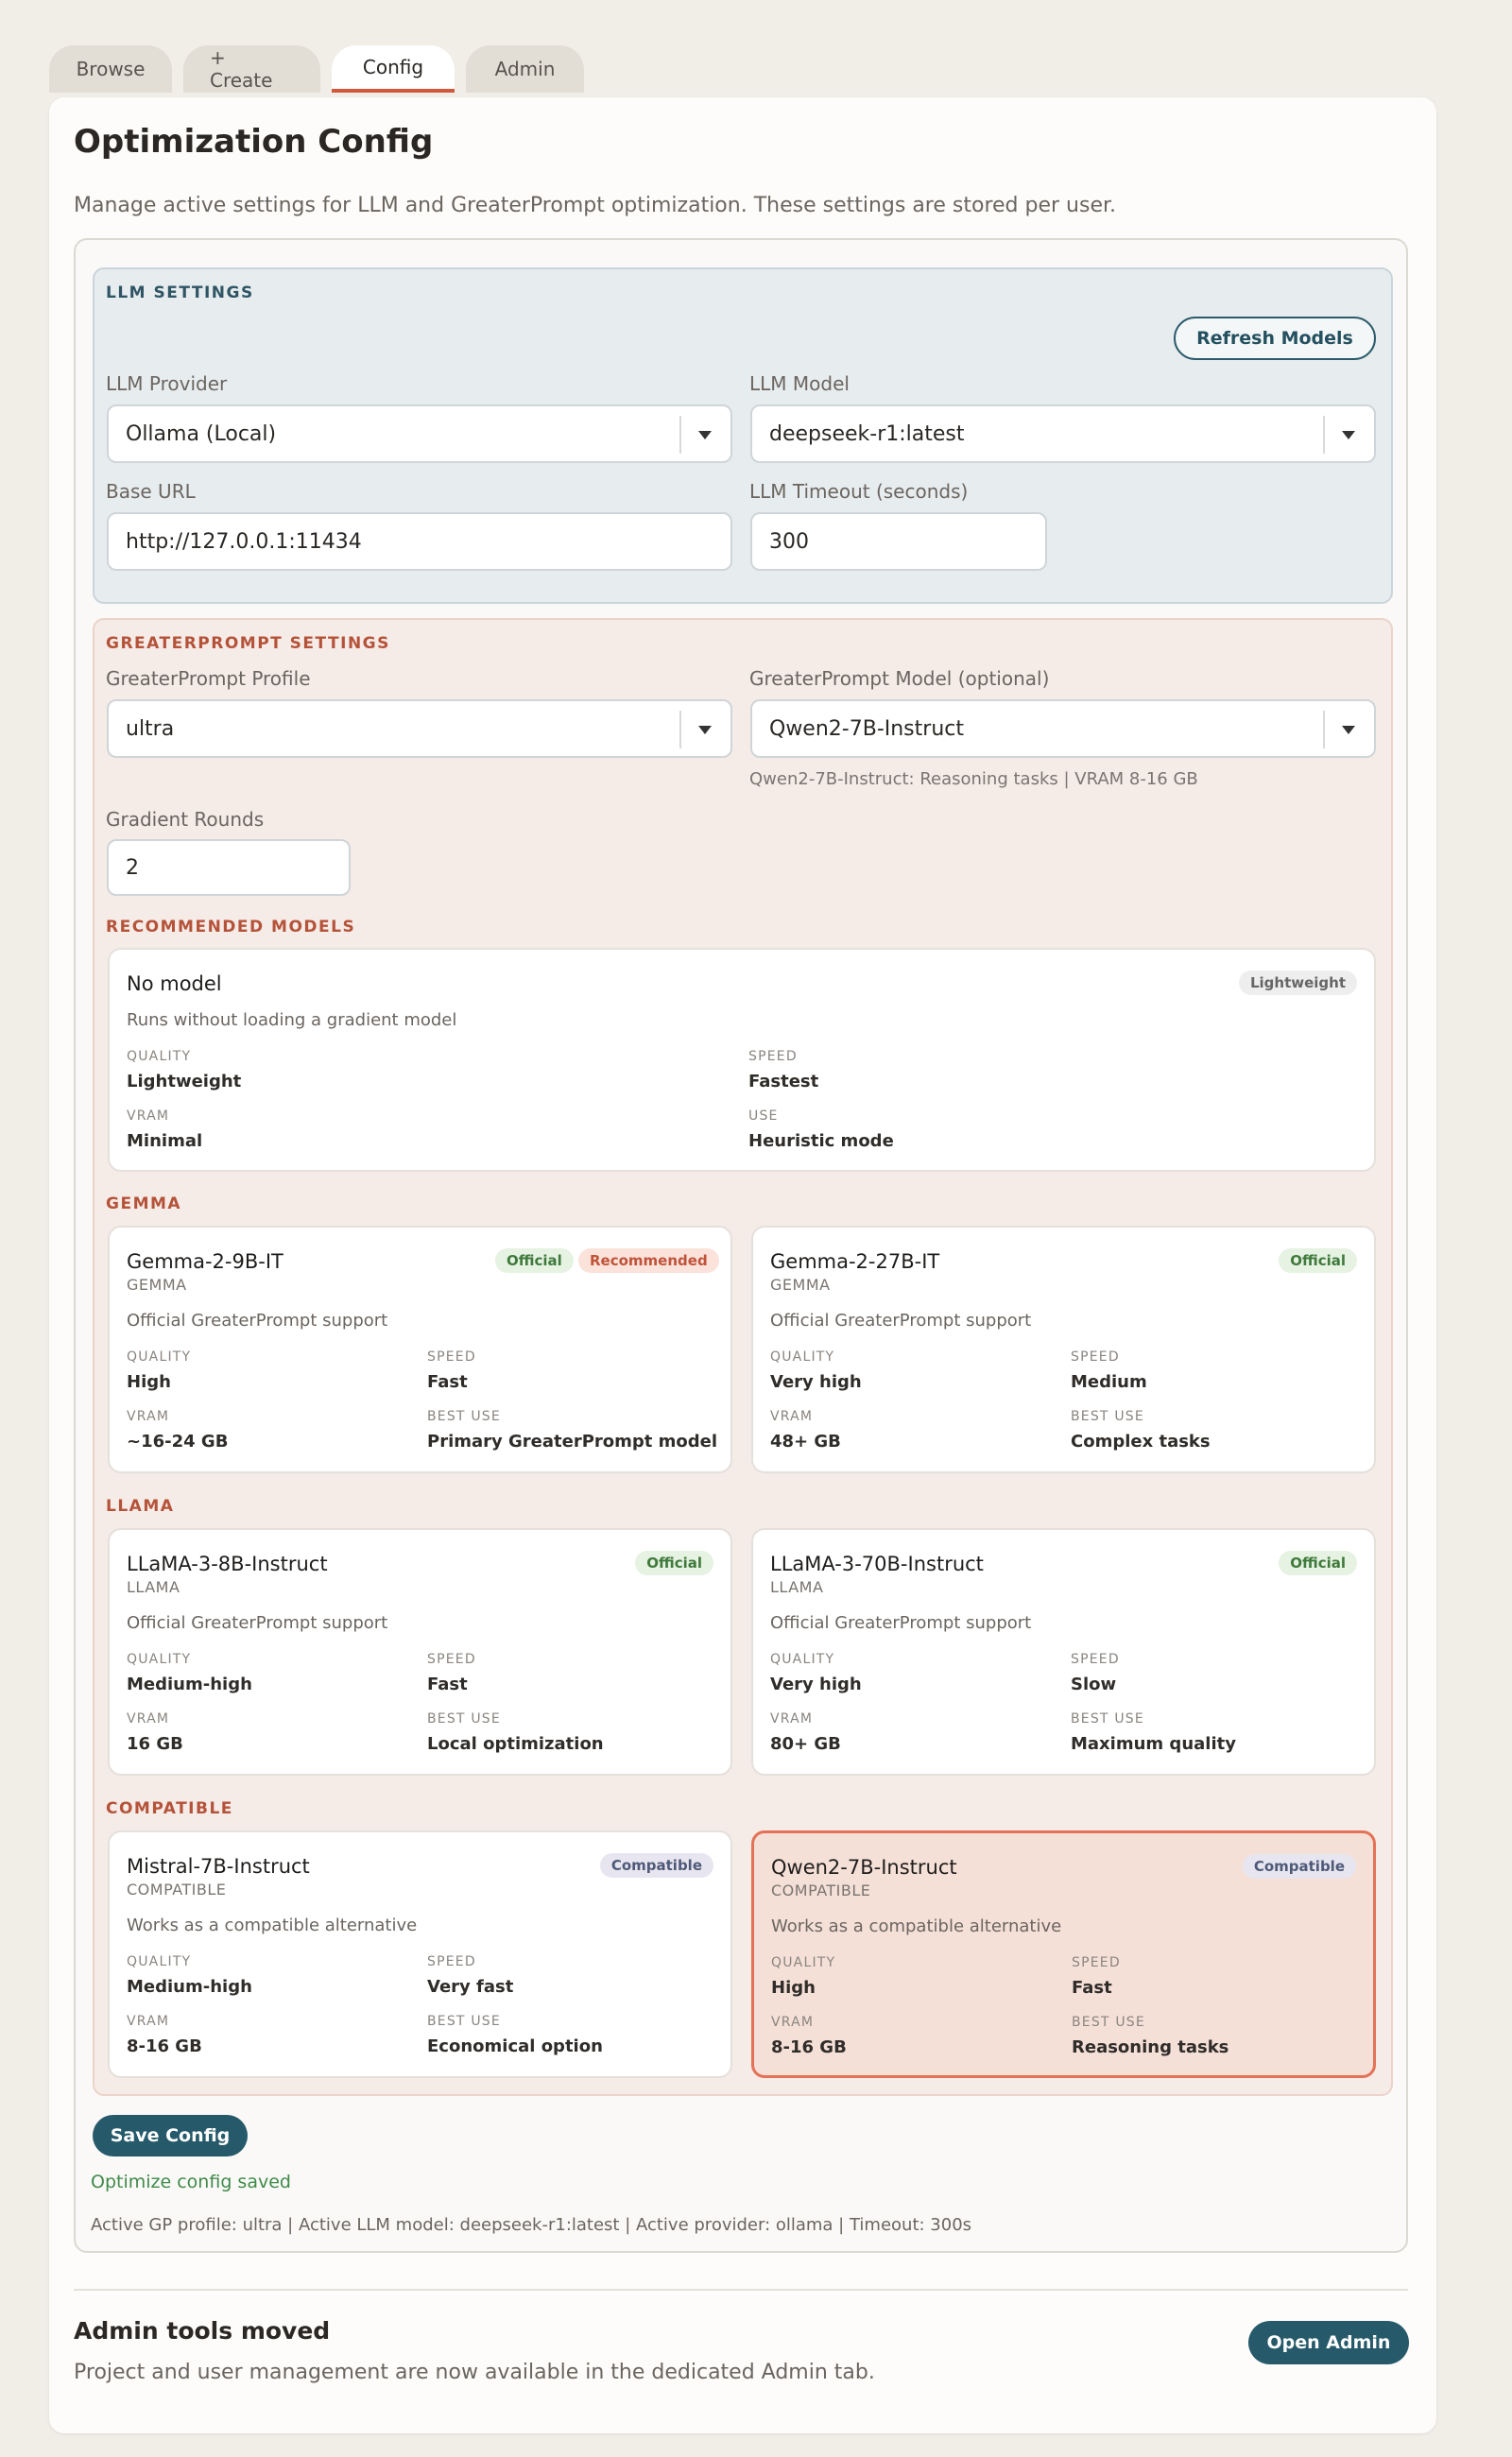  I want to click on tab-create: + Create, so click(251, 69).